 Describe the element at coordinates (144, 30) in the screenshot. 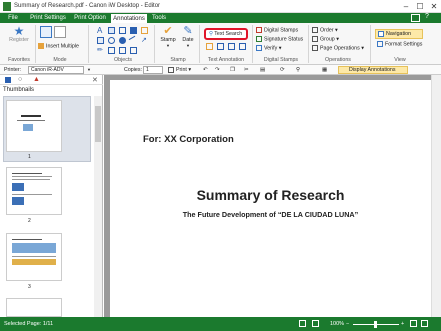

I see `image-icon` at that location.